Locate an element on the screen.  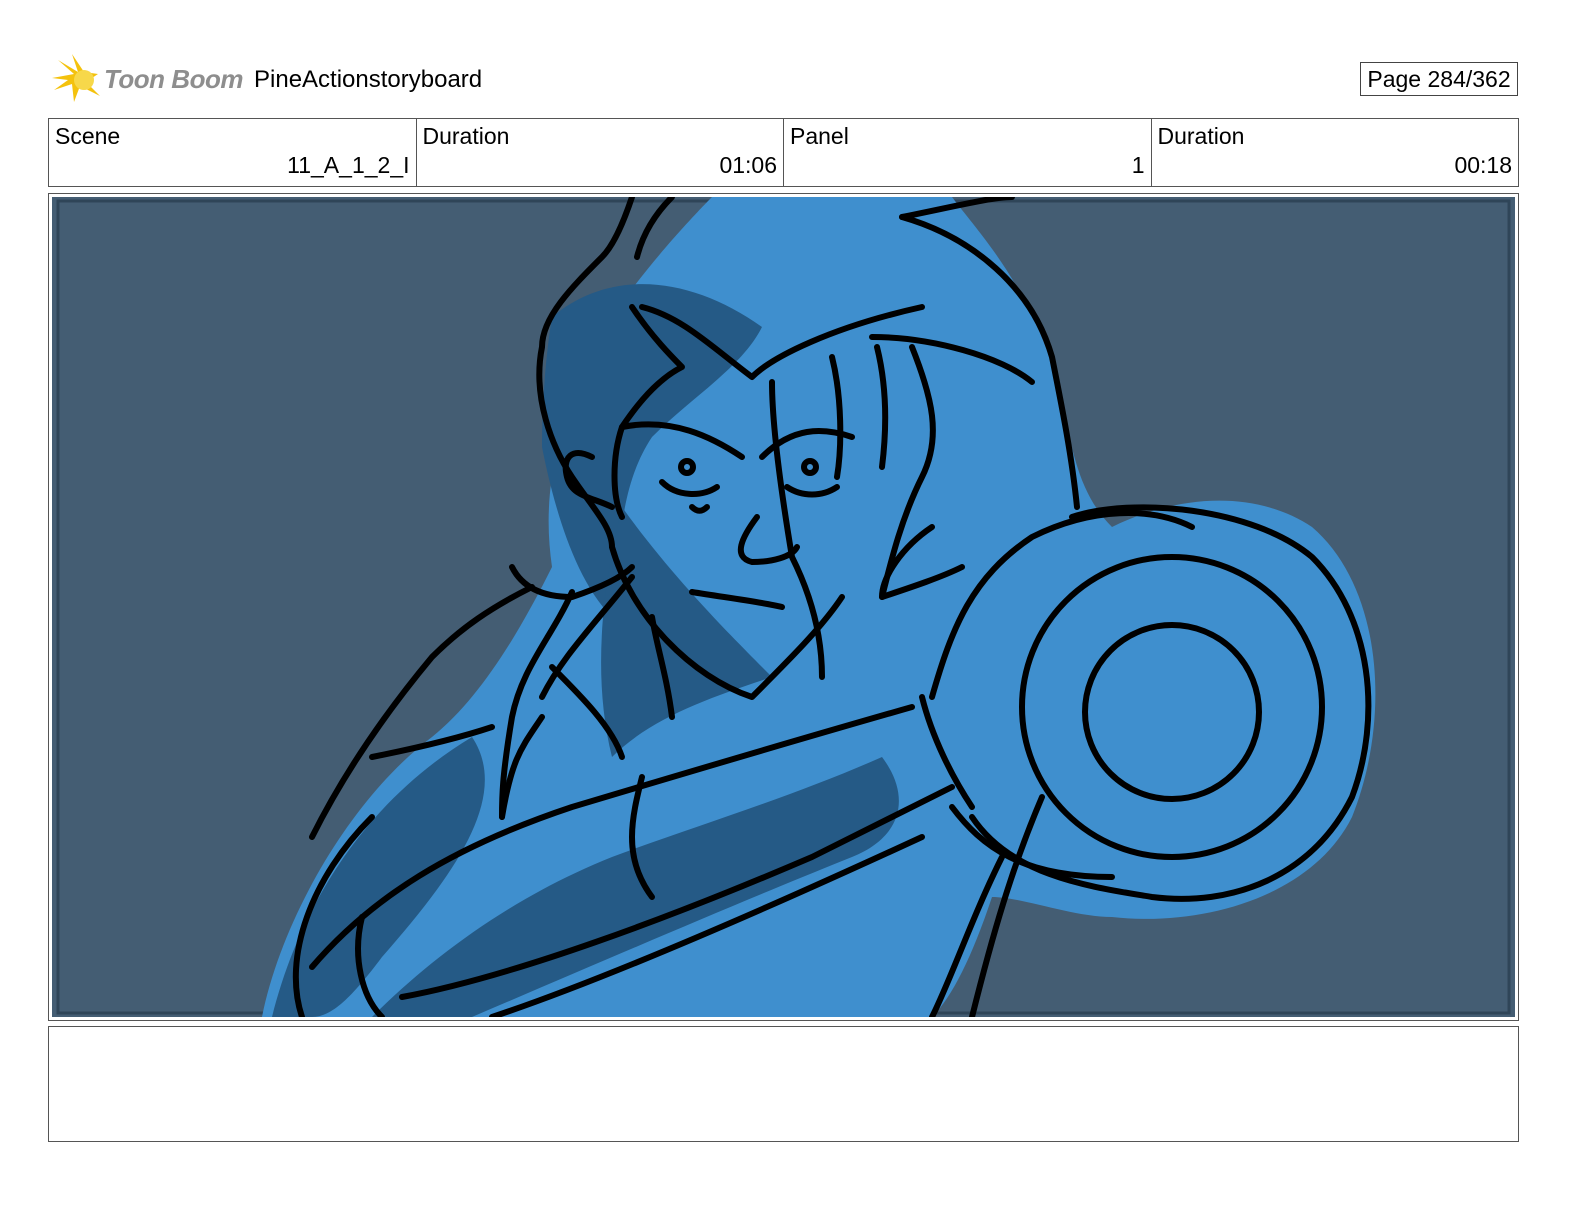
scene-duration-cell: Duration 01:06 is located at coordinates (599, 152).